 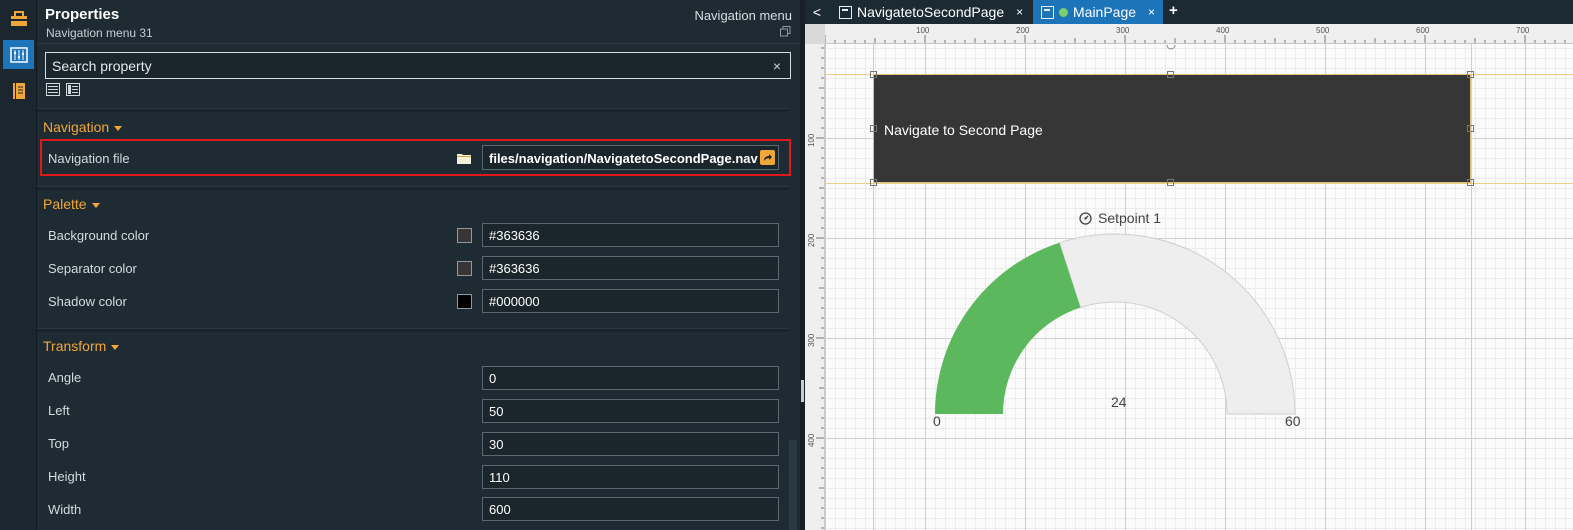 I want to click on gauge-track, so click(x=1177, y=324).